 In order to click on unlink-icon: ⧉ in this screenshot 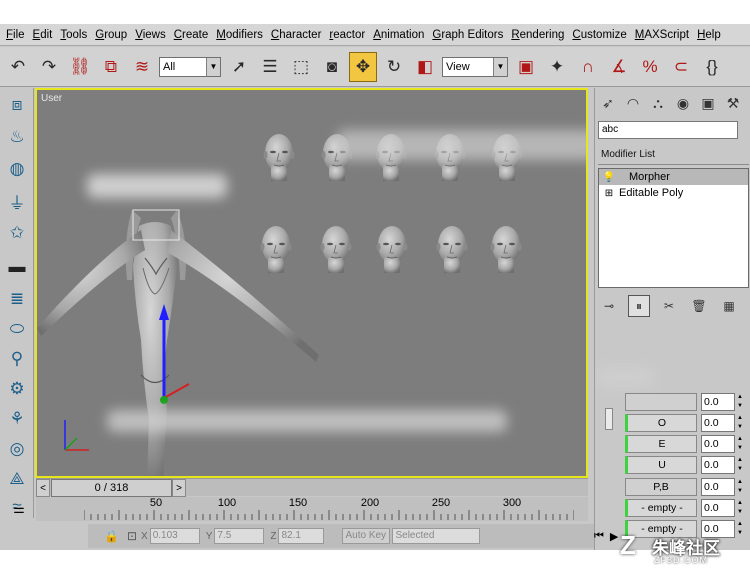, I will do `click(111, 67)`.